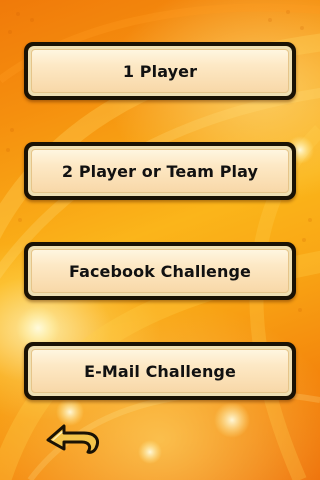 The height and width of the screenshot is (480, 320). I want to click on button-face: 1 Player, so click(160, 71).